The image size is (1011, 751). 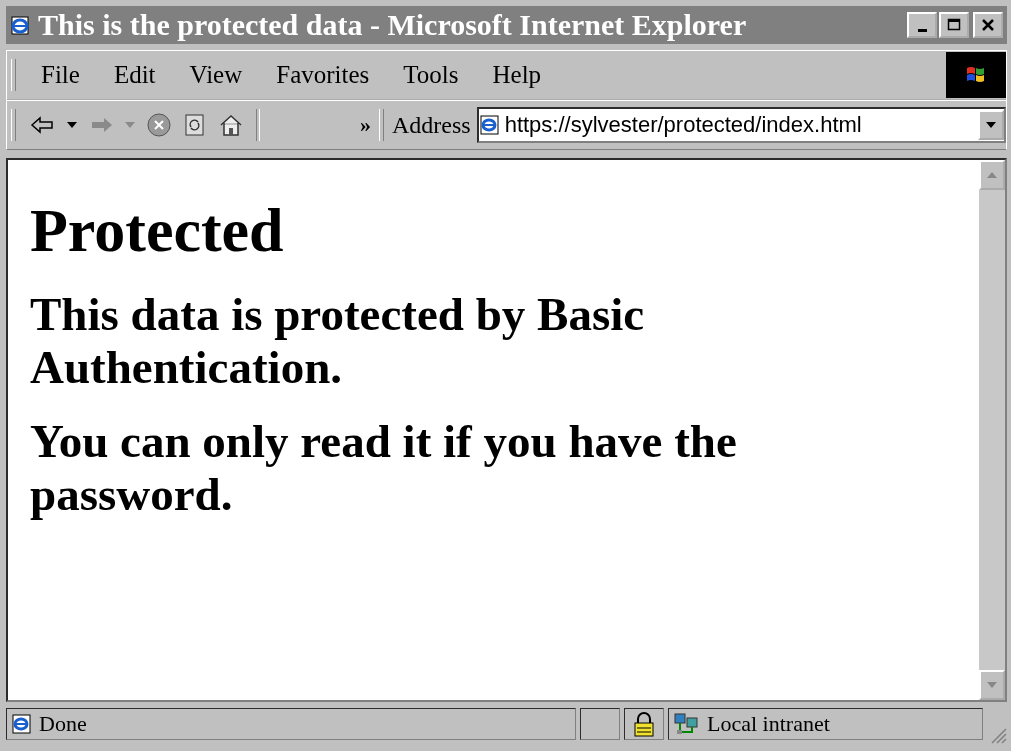 I want to click on address-field: https://sylvester/protected/index.html, so click(x=741, y=125).